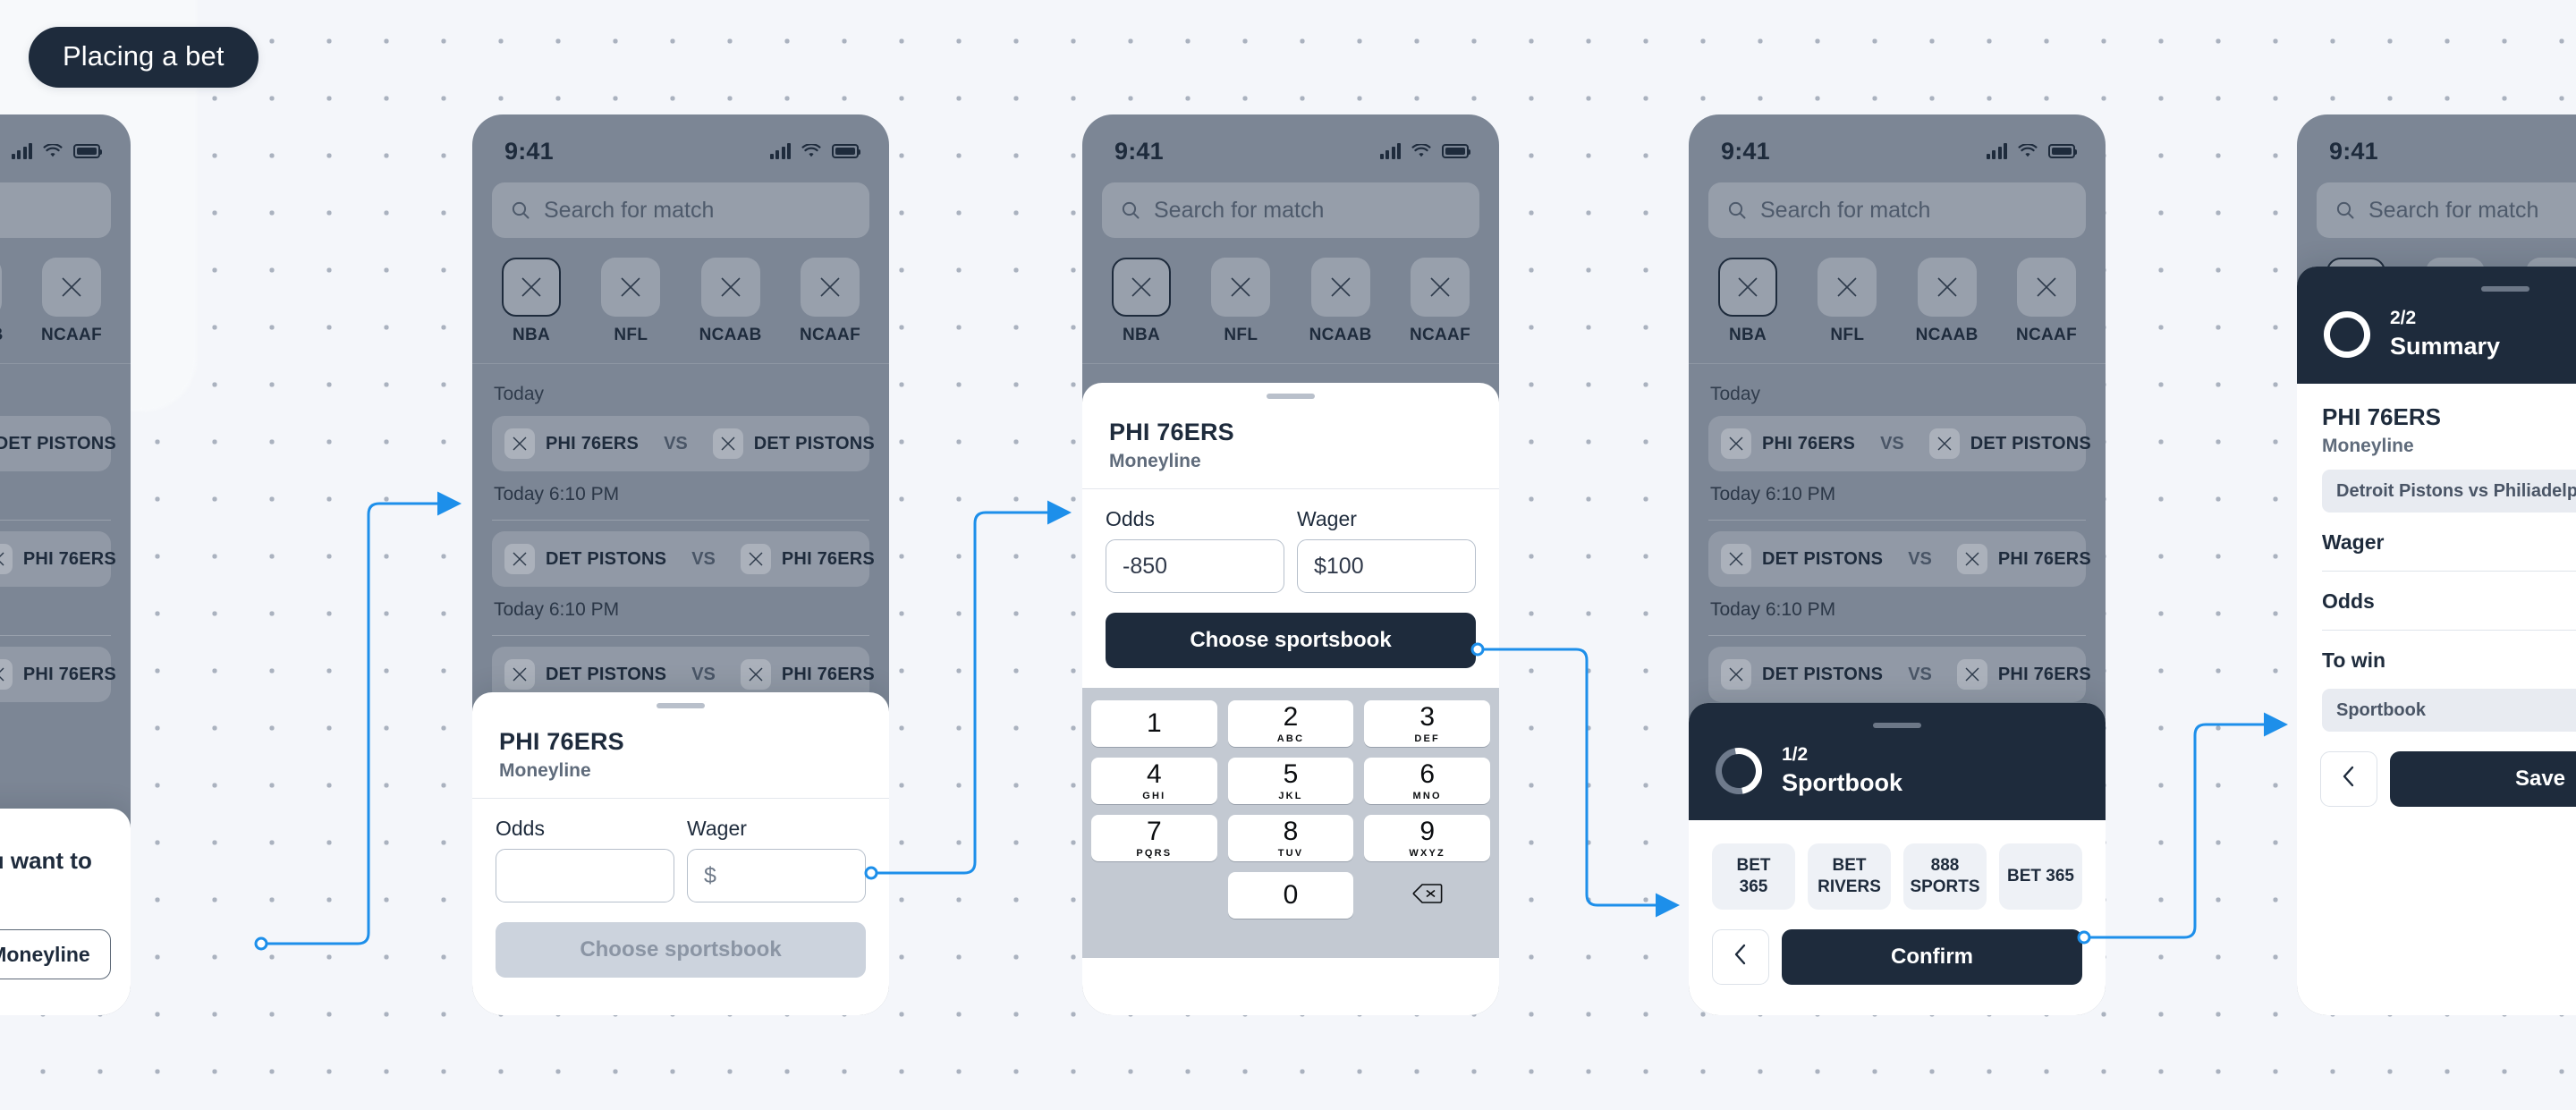  Describe the element at coordinates (1945, 886) in the screenshot. I see `sportsbook-line2: SPORTS` at that location.